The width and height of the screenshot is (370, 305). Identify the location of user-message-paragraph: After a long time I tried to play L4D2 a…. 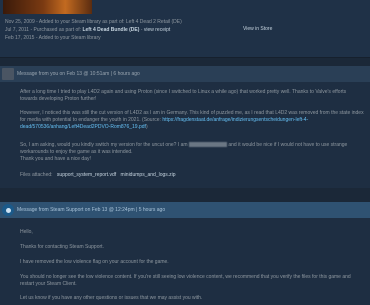
(183, 95).